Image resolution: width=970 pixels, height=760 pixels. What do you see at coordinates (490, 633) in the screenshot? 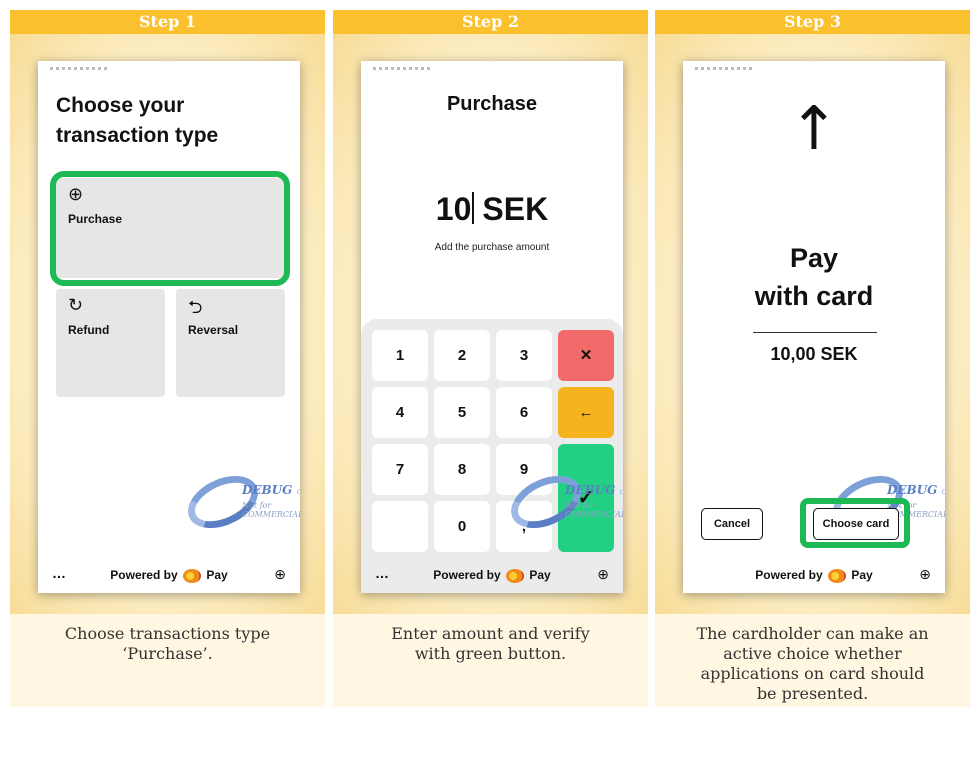
I see `caption-line: Enter amount and verify` at bounding box center [490, 633].